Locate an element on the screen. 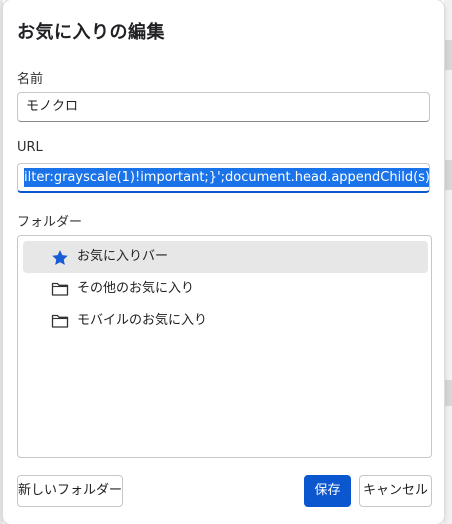 Image resolution: width=452 pixels, height=524 pixels. folder-item-label: その他のお気に入り is located at coordinates (136, 288).